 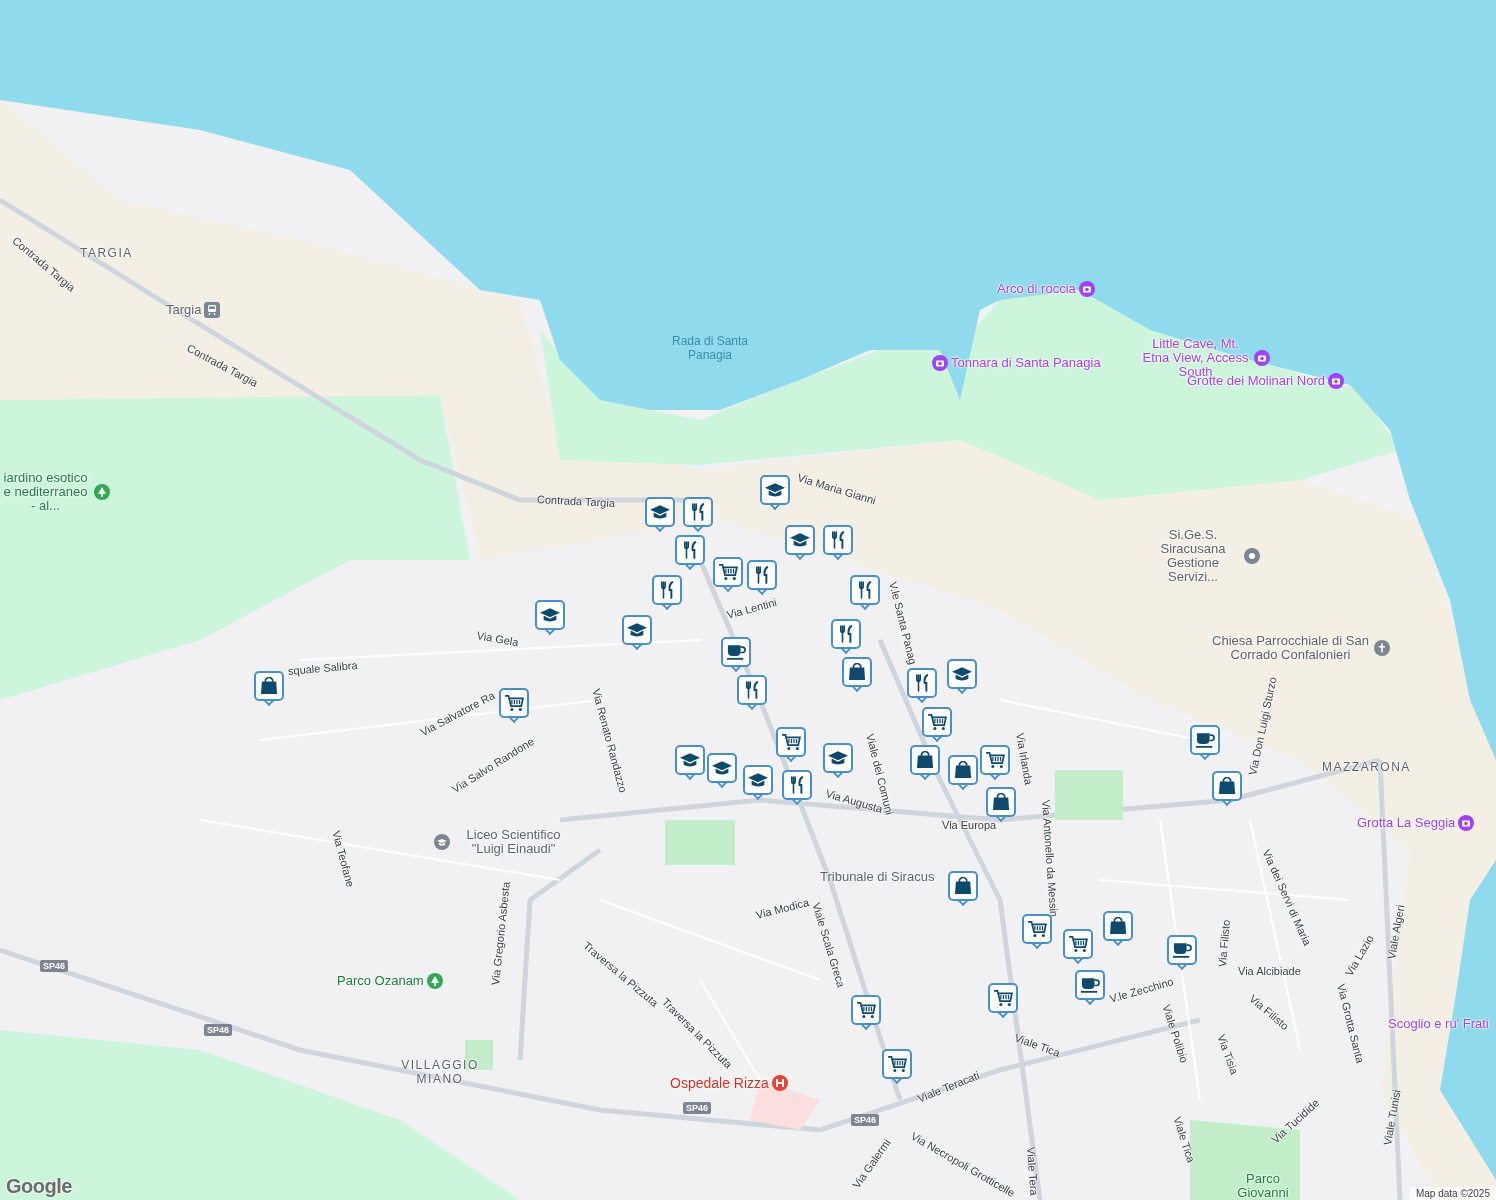 I want to click on street-label: Contrada Targia, so click(x=576, y=501).